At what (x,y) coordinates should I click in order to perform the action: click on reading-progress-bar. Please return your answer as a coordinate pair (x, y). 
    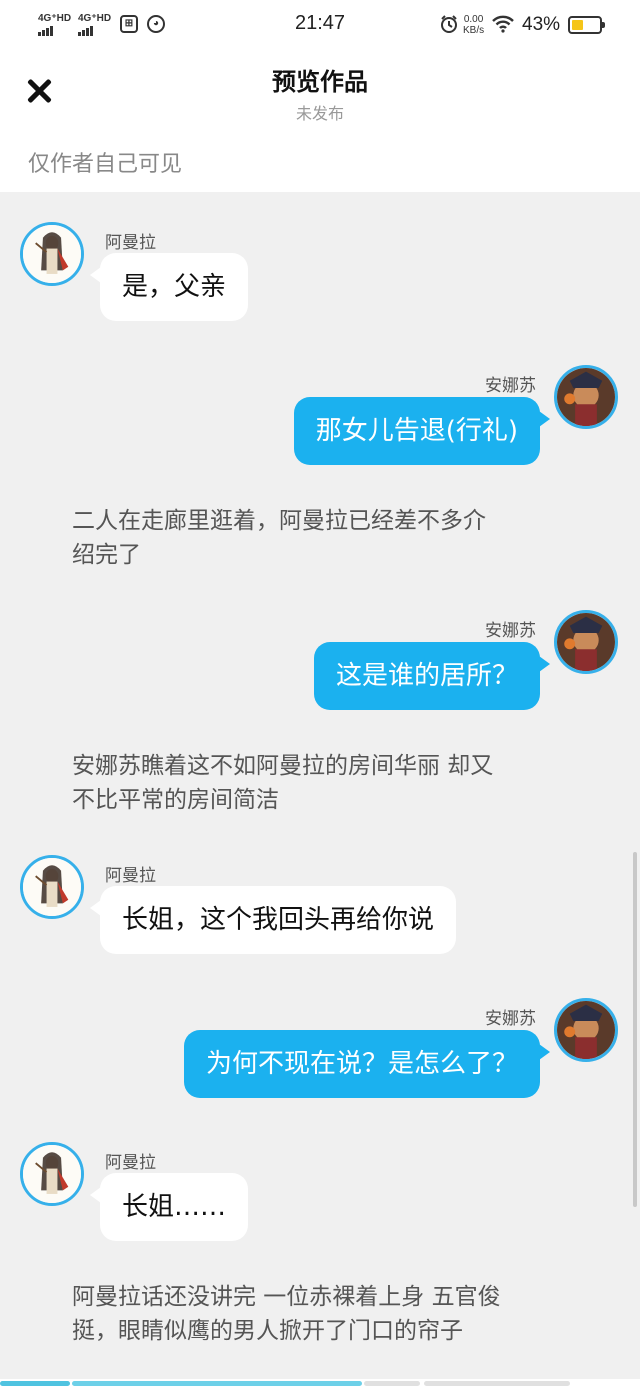
    Looking at the image, I should click on (320, 1383).